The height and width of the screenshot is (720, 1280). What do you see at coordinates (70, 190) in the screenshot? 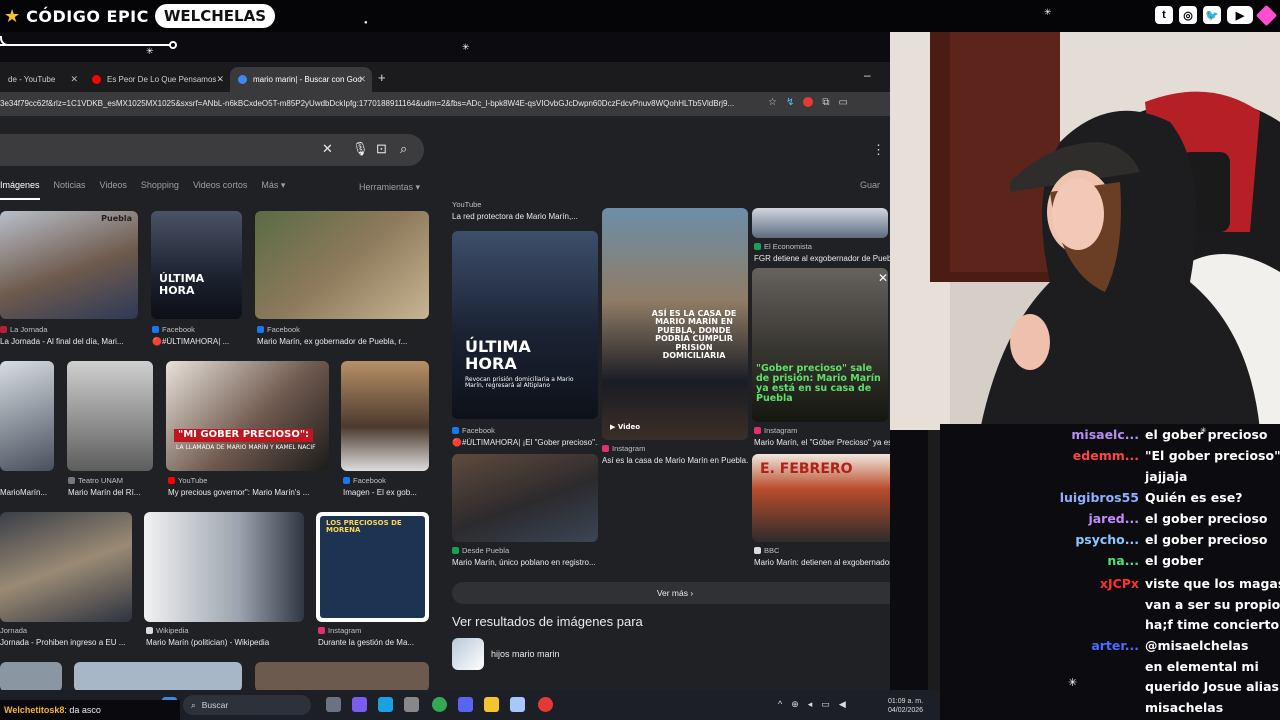
I see `tab-news: Noticias` at bounding box center [70, 190].